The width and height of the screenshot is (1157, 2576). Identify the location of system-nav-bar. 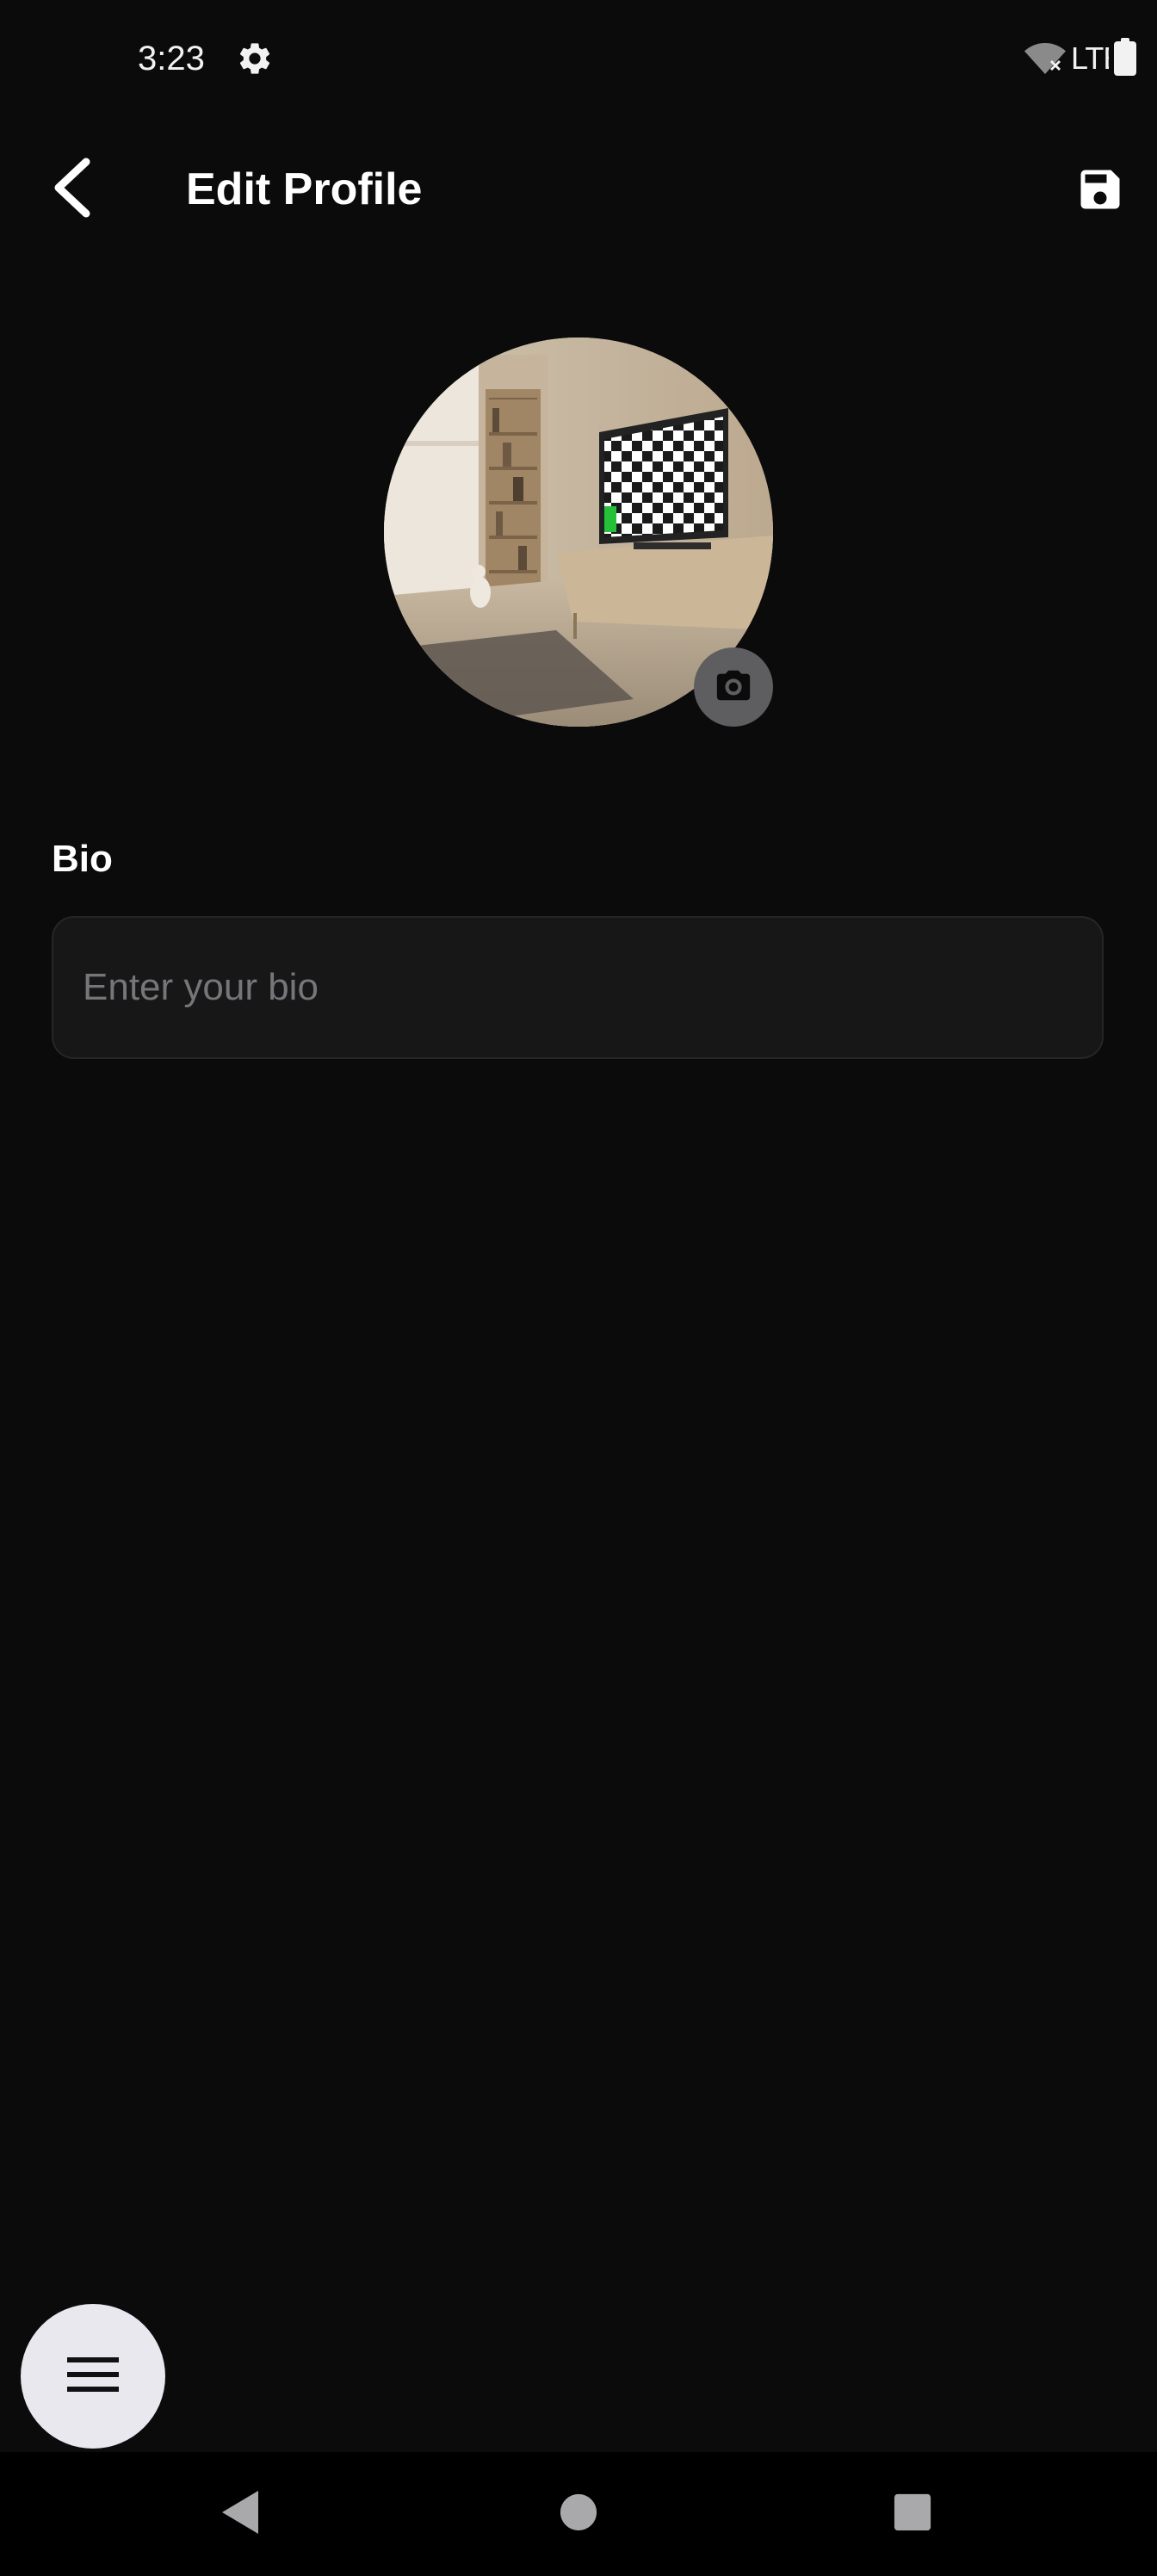
(579, 2514).